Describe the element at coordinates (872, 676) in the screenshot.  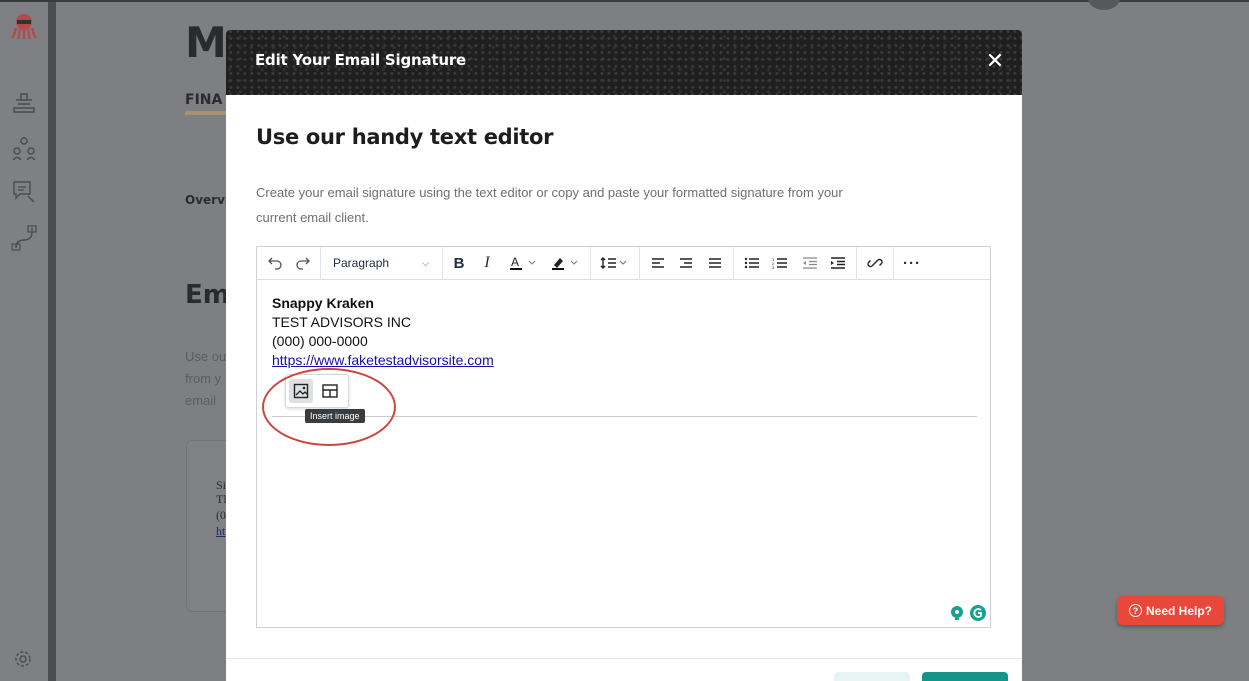
I see `cancel-button` at that location.